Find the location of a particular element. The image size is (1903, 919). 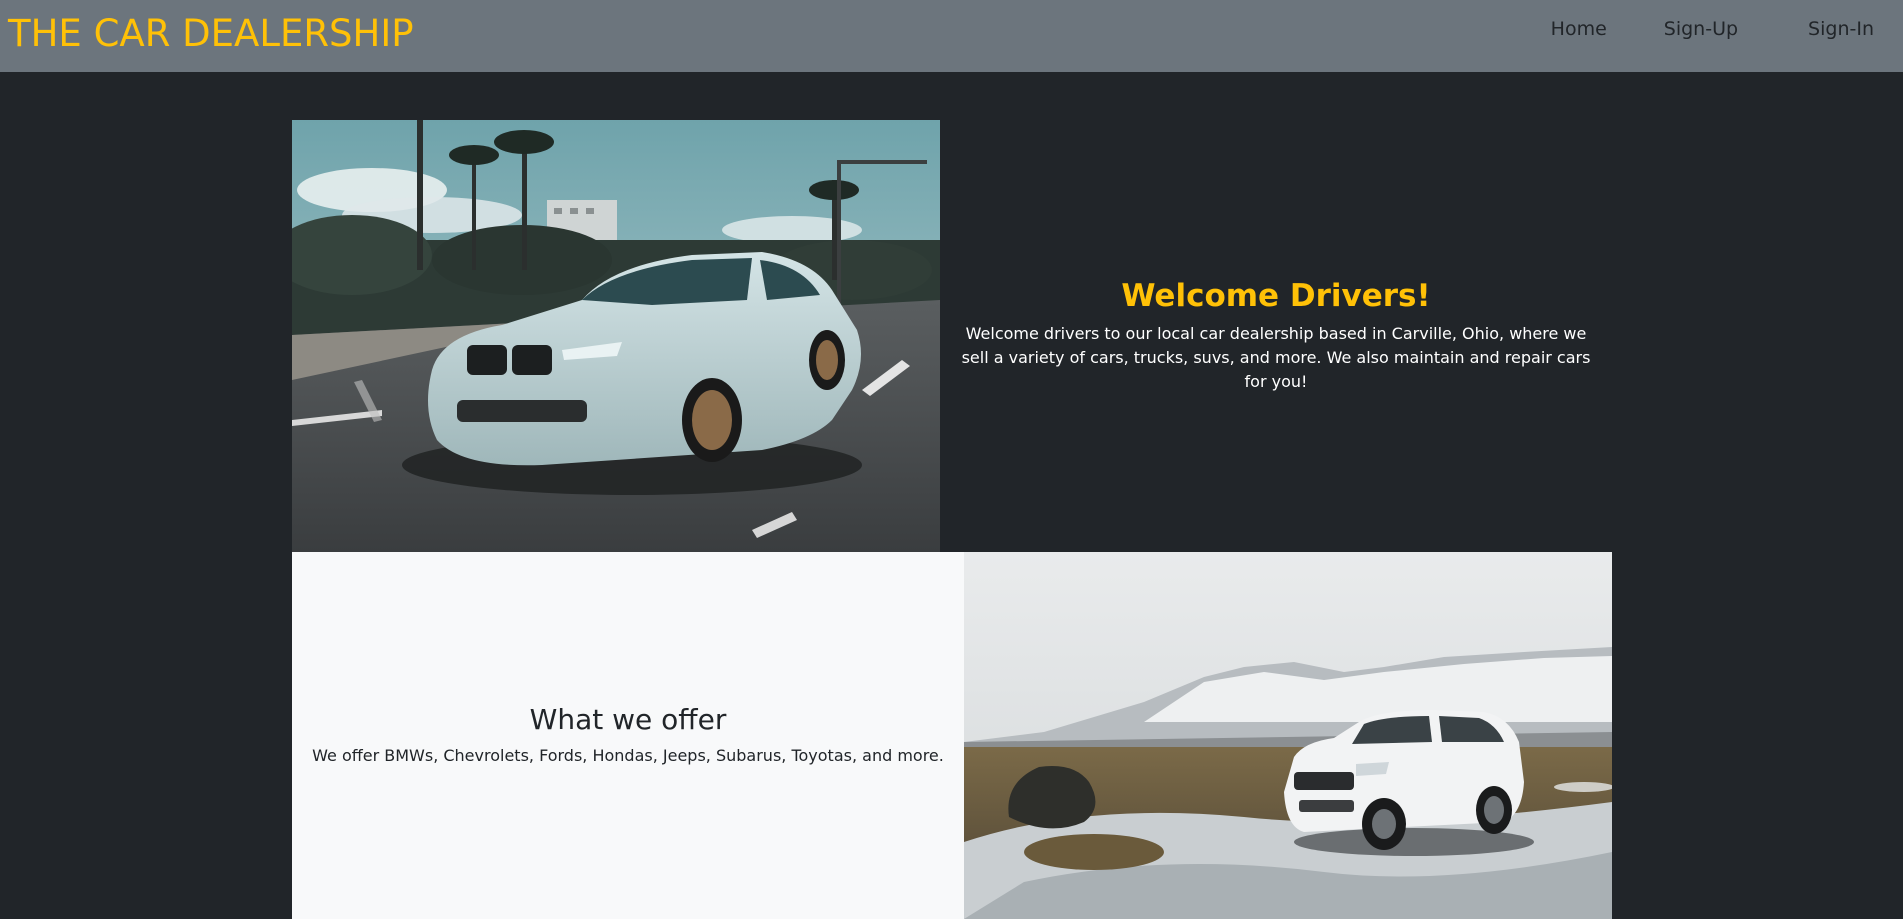

welcome-title: Welcome Drivers! is located at coordinates (1276, 296).